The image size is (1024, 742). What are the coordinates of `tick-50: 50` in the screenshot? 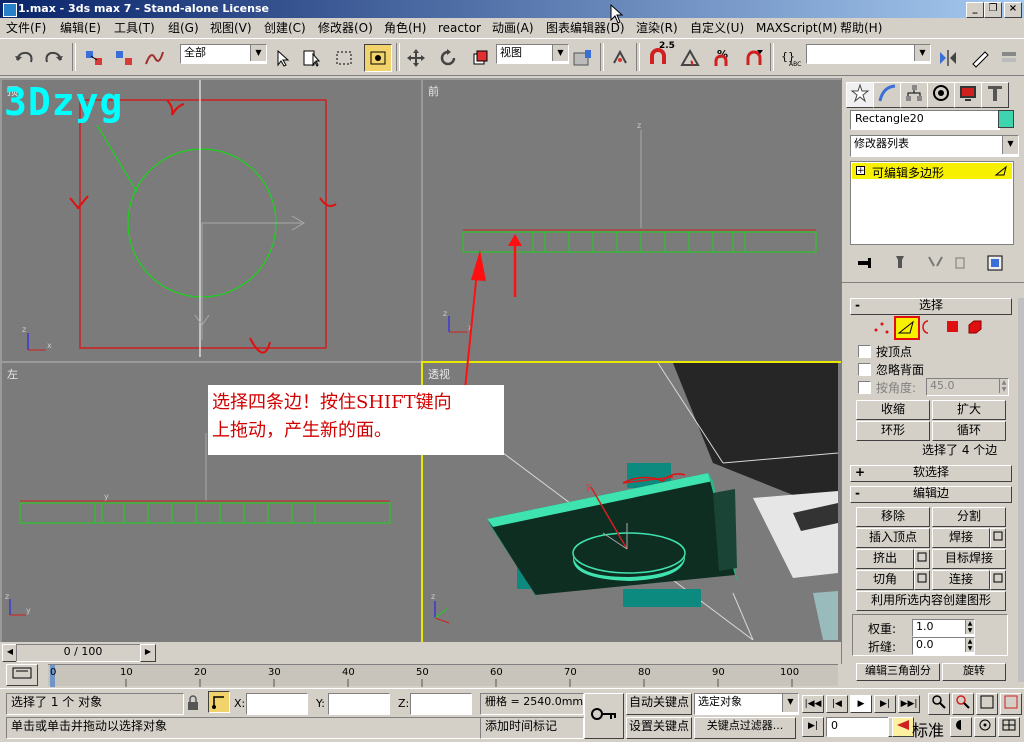 It's located at (422, 672).